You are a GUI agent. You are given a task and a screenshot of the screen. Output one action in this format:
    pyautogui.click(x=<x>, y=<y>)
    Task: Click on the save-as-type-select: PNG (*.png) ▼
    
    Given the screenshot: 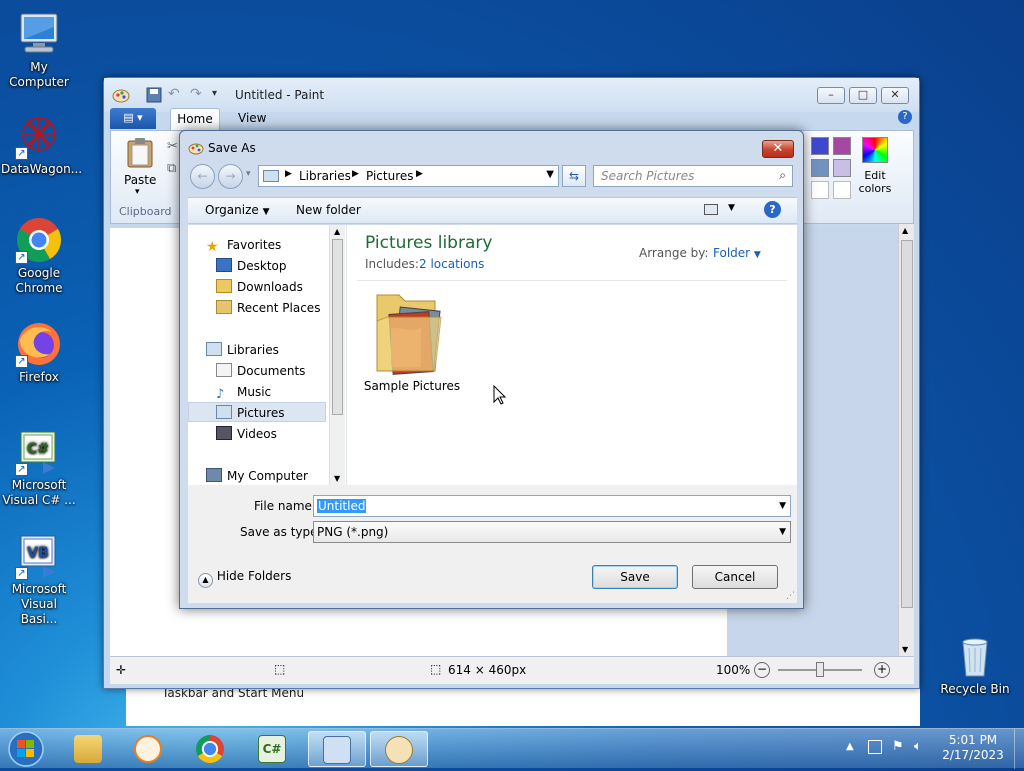 What is the action you would take?
    pyautogui.click(x=552, y=532)
    